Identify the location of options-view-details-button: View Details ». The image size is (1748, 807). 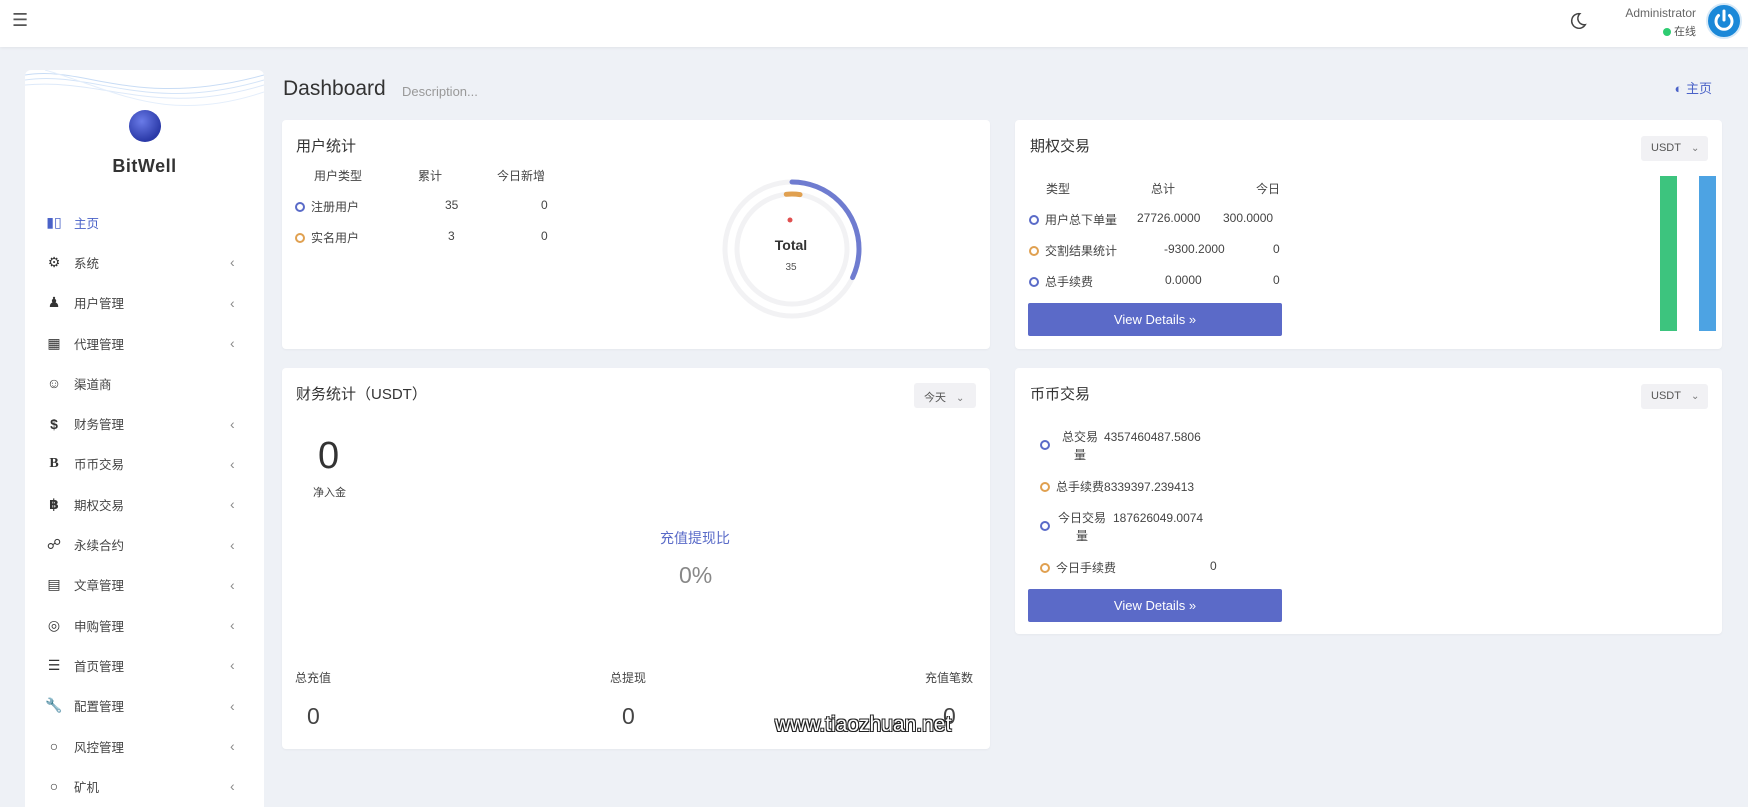
(1155, 319).